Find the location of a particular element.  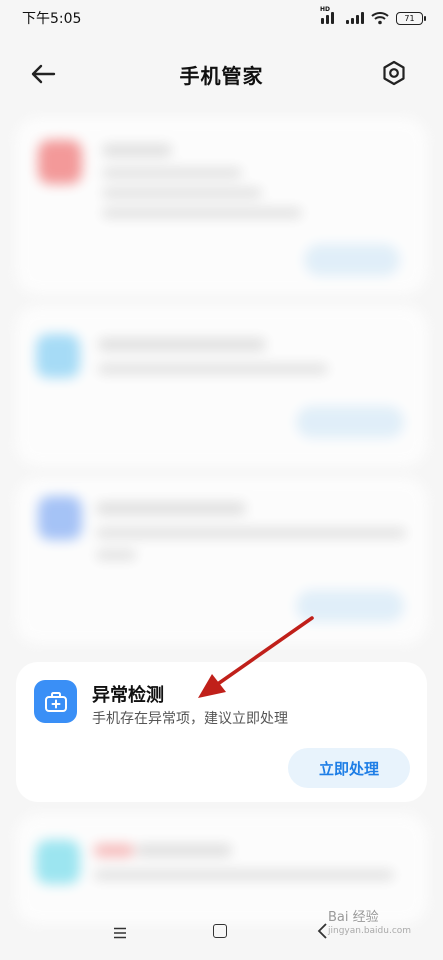

menu-icon is located at coordinates (120, 933).